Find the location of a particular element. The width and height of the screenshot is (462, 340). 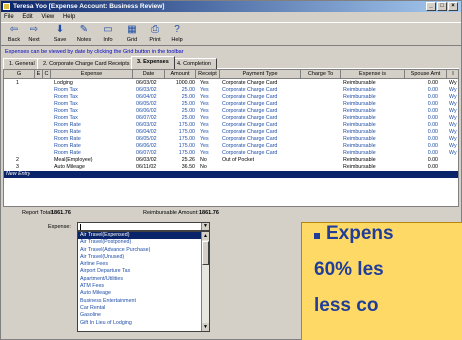

help-button: ? Help is located at coordinates (177, 35).